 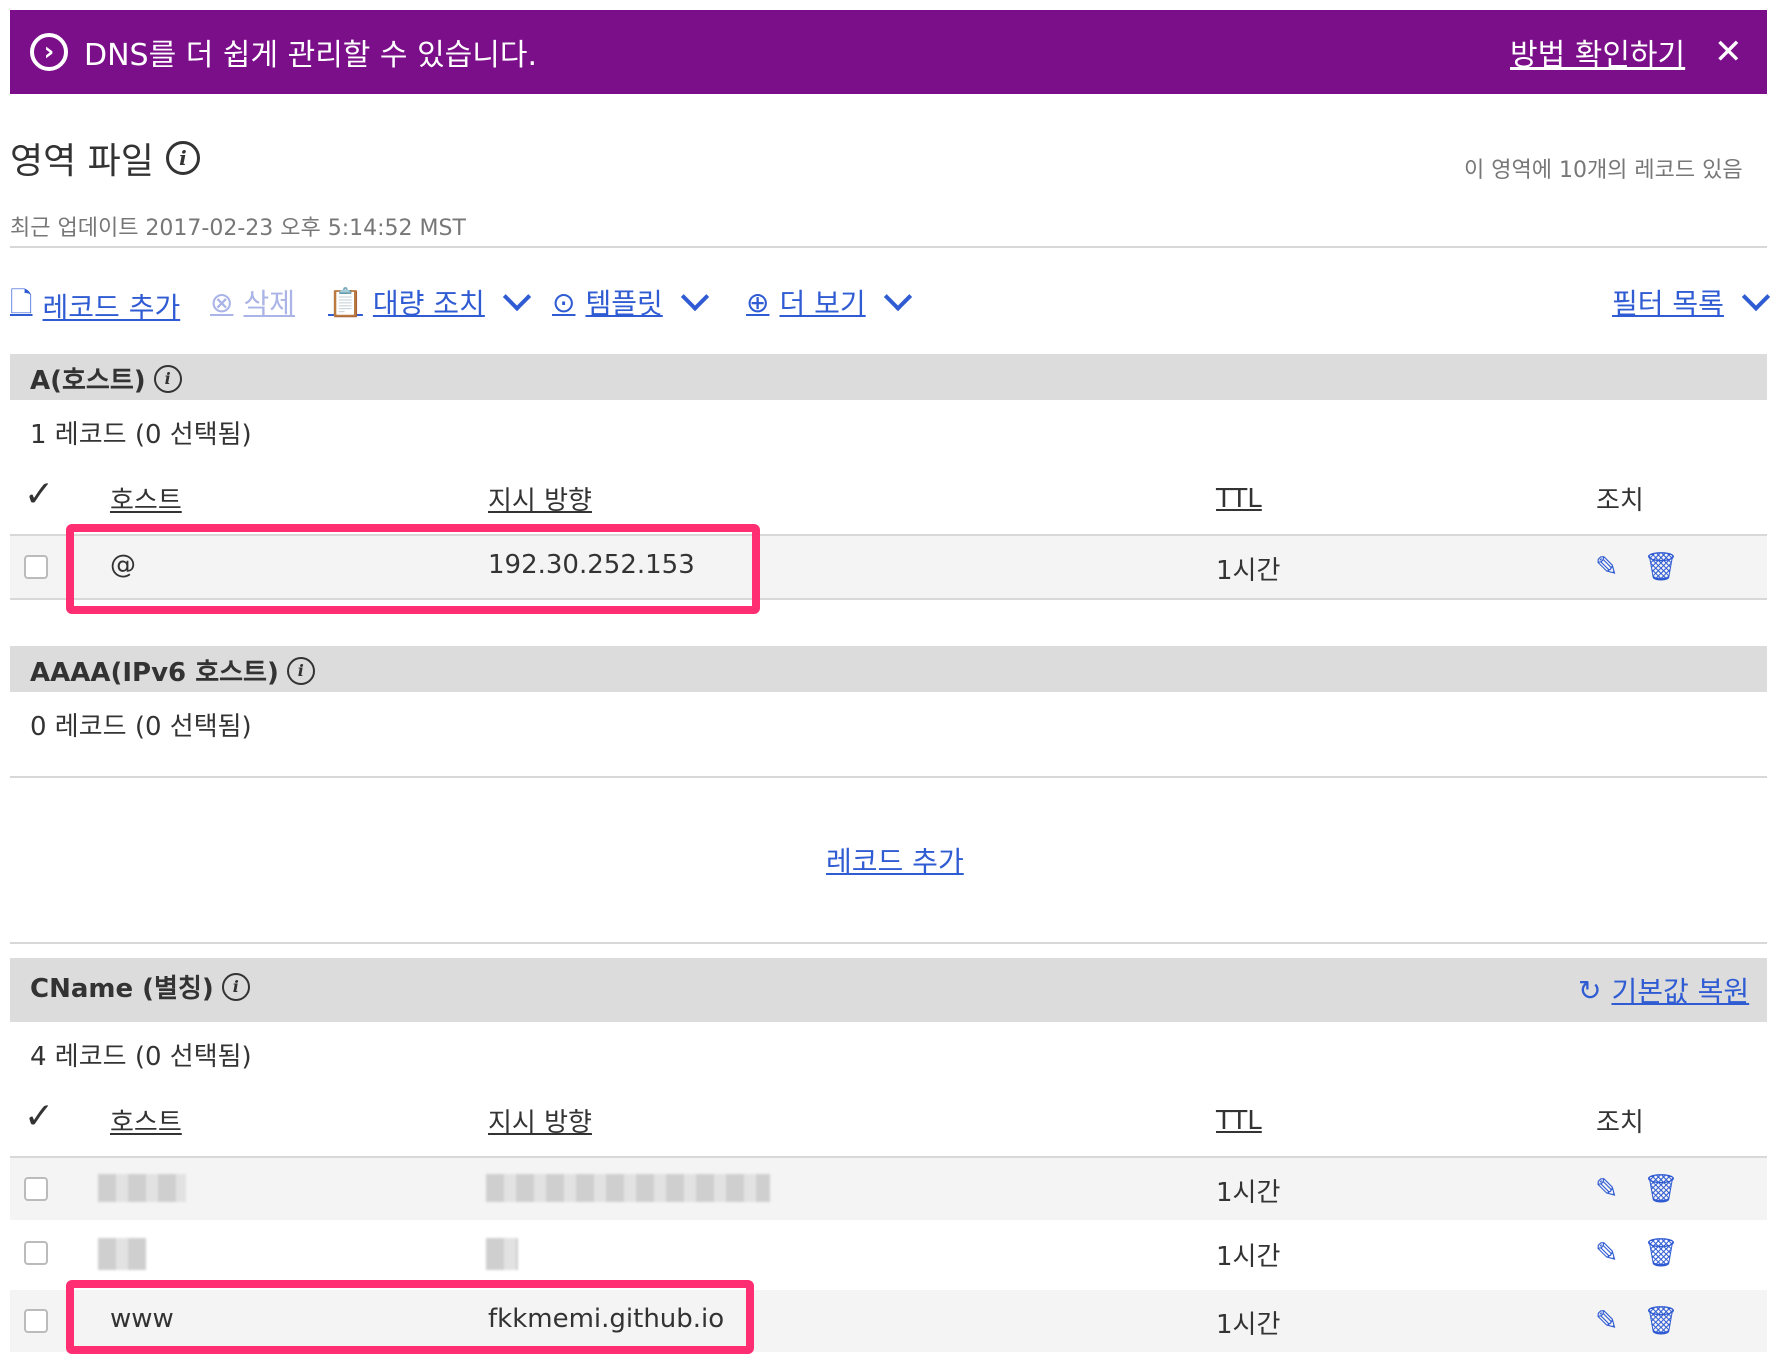 What do you see at coordinates (49, 52) in the screenshot?
I see `arrow-right-circle-icon: ›` at bounding box center [49, 52].